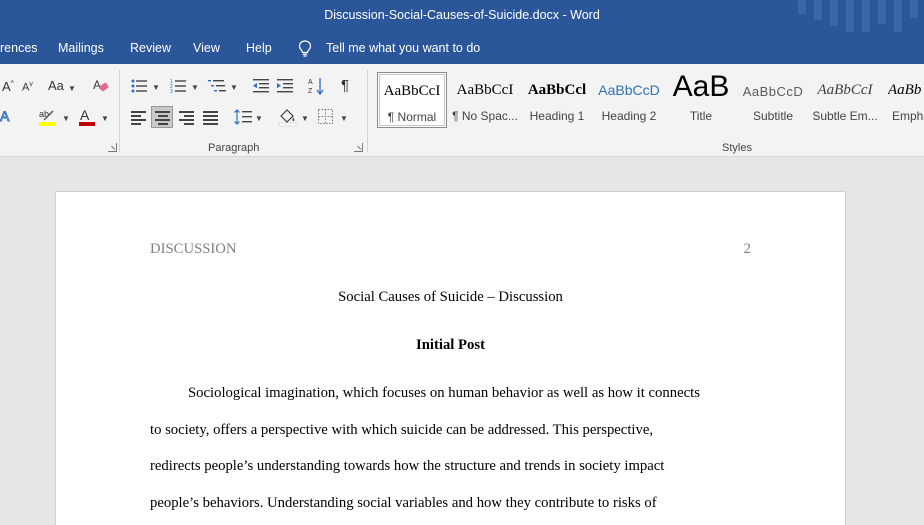  I want to click on change-case-chevron-down-icon: ▼, so click(72, 88).